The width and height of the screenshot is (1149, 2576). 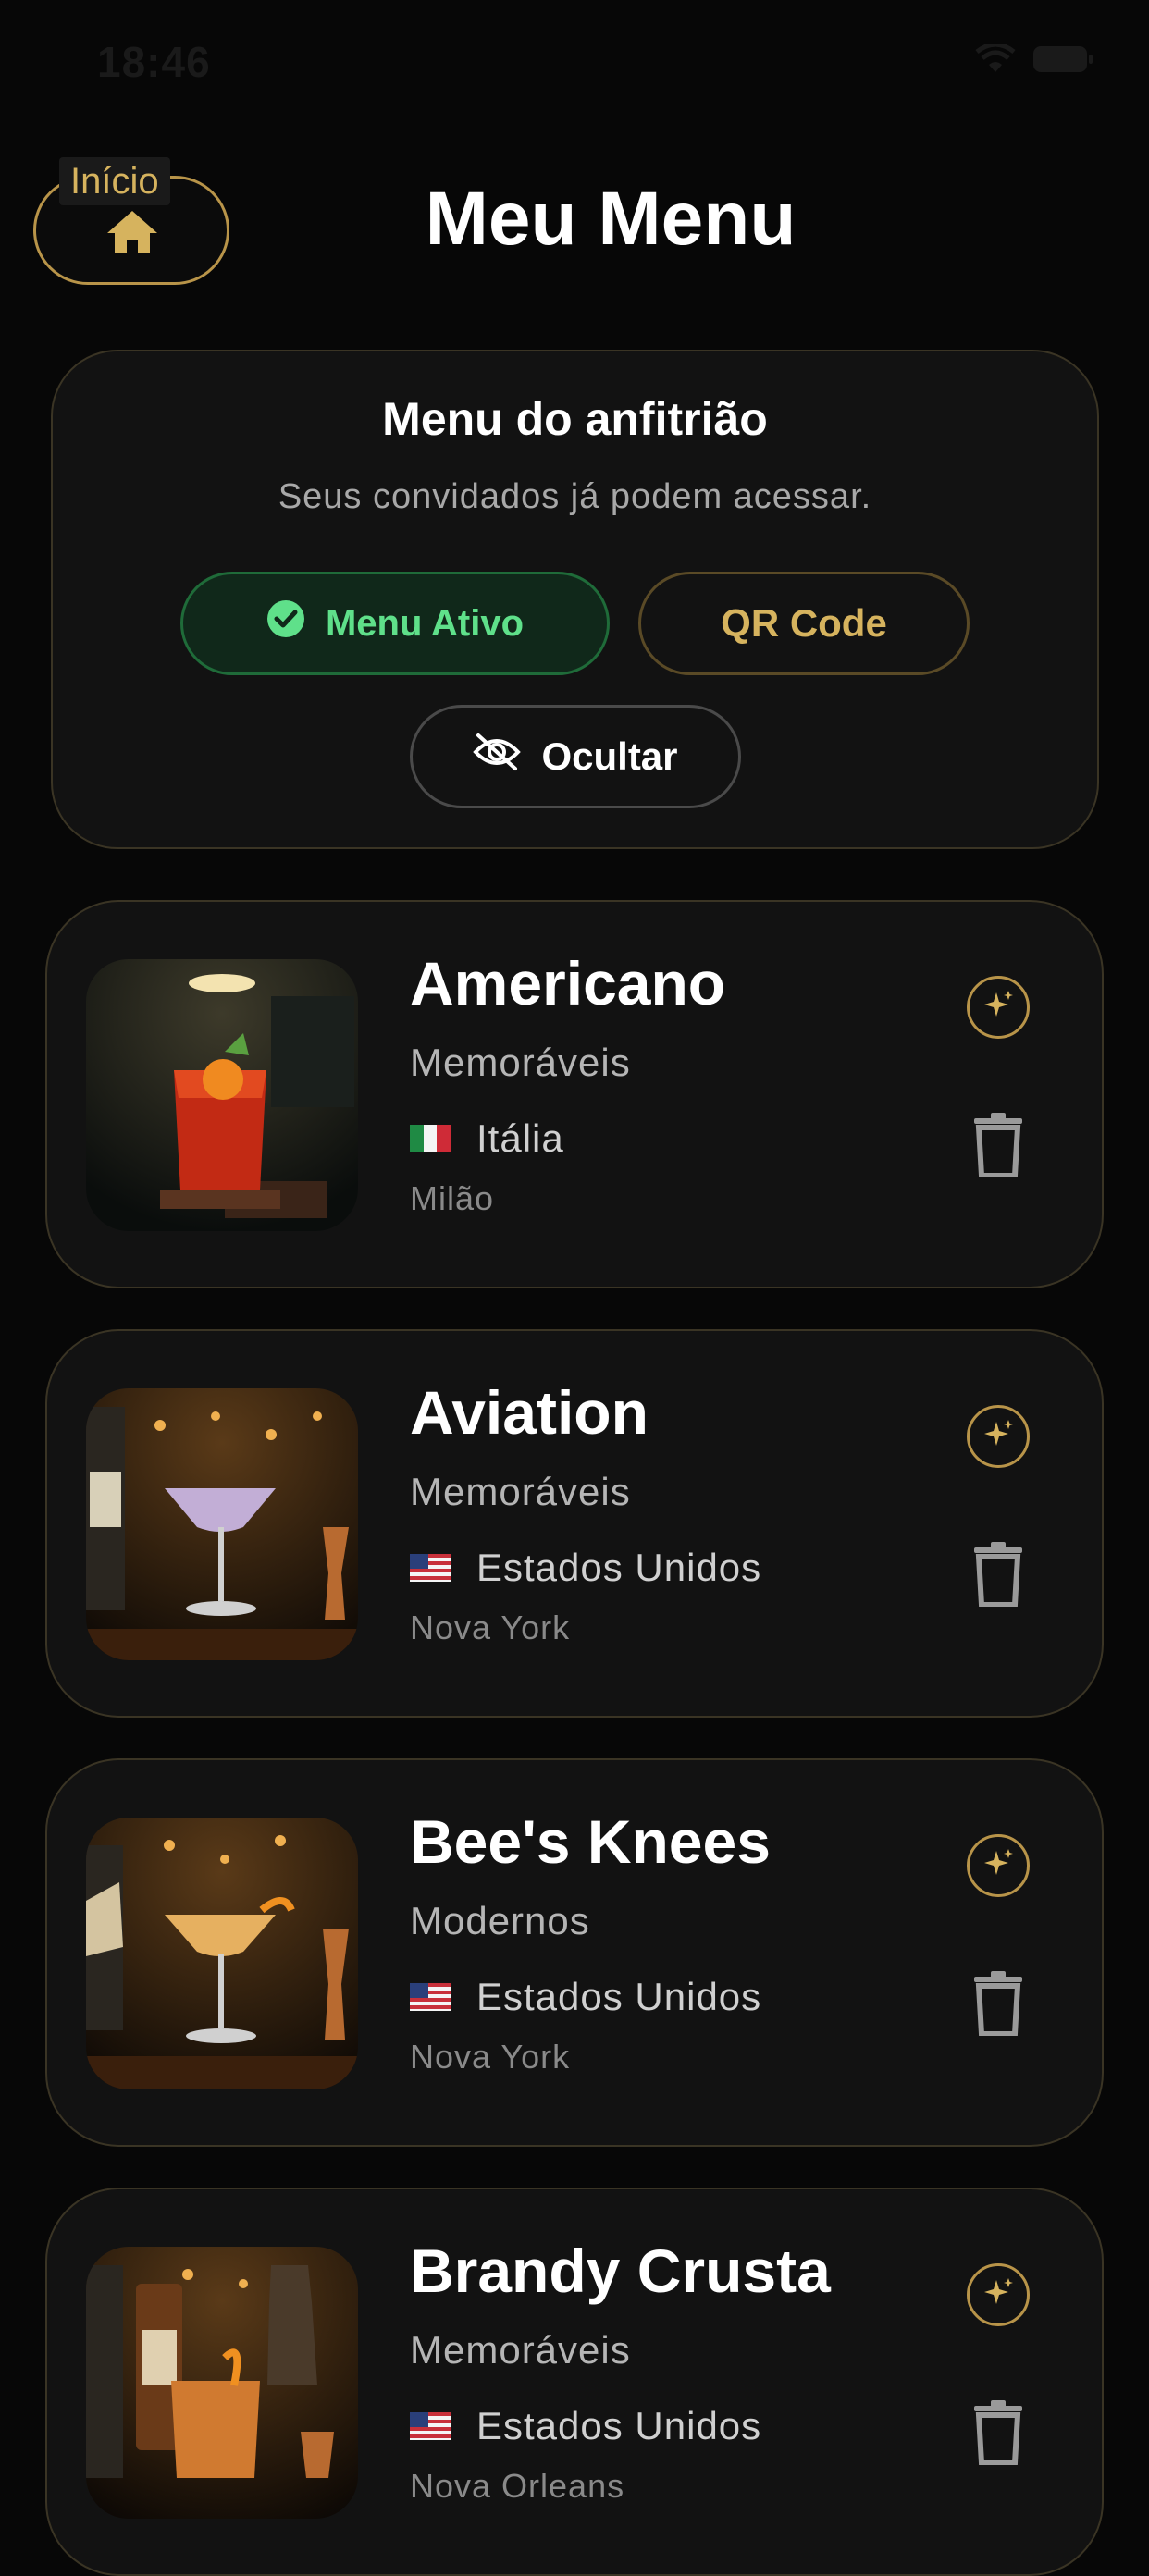 I want to click on drink-name: Aviation, so click(x=529, y=1412).